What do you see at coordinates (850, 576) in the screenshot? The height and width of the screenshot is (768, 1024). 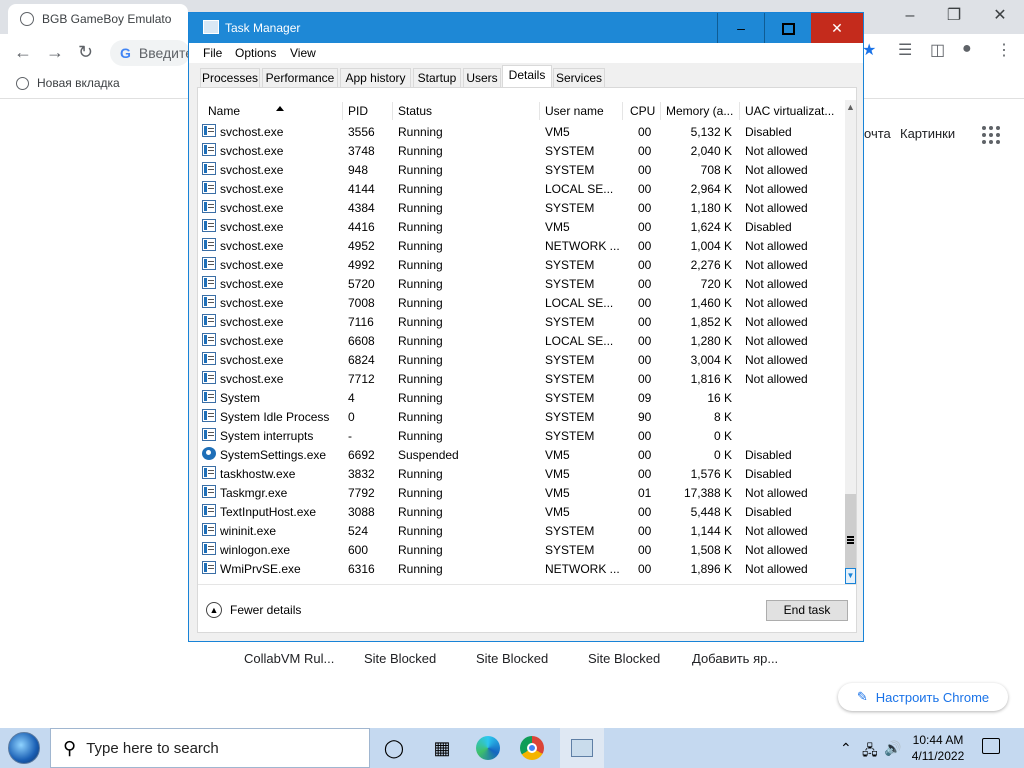 I see `scroll-down-icon: ▼` at bounding box center [850, 576].